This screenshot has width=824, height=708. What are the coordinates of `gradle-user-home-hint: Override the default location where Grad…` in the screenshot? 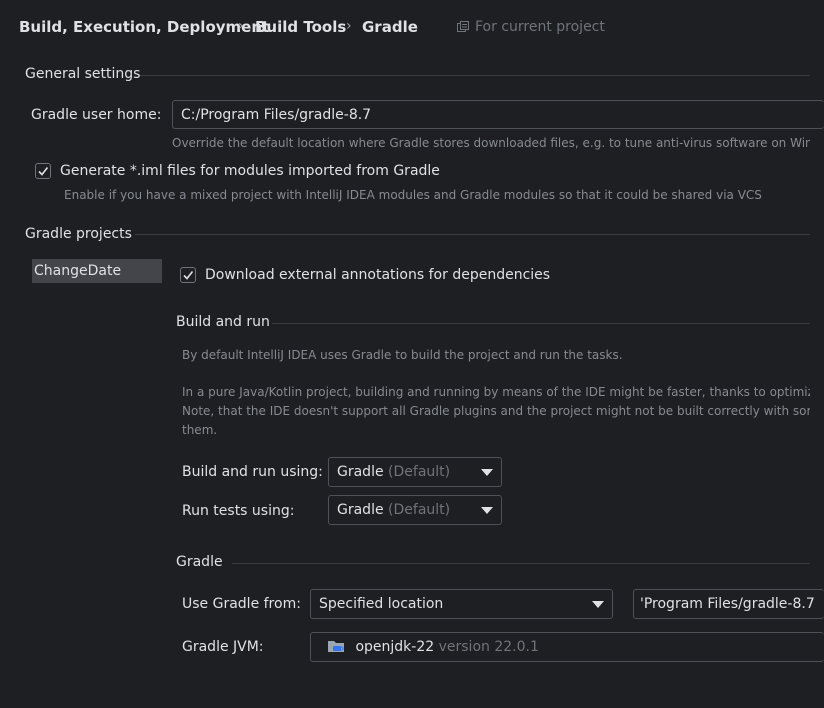 It's located at (491, 143).